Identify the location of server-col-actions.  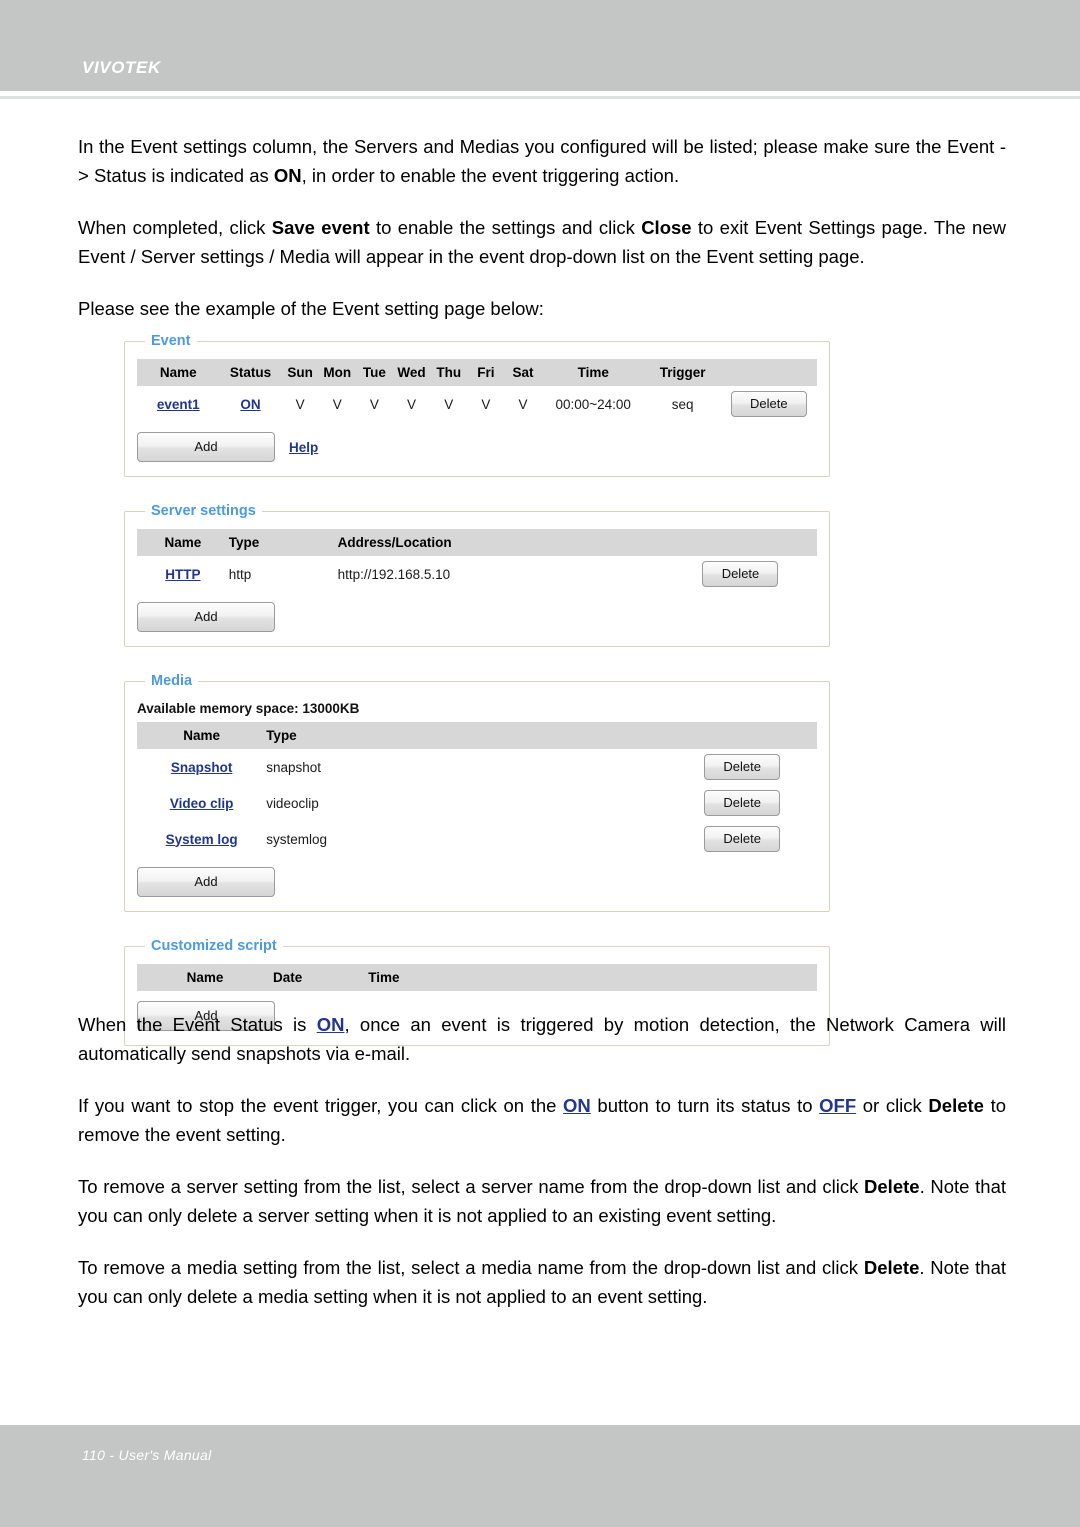
(740, 542).